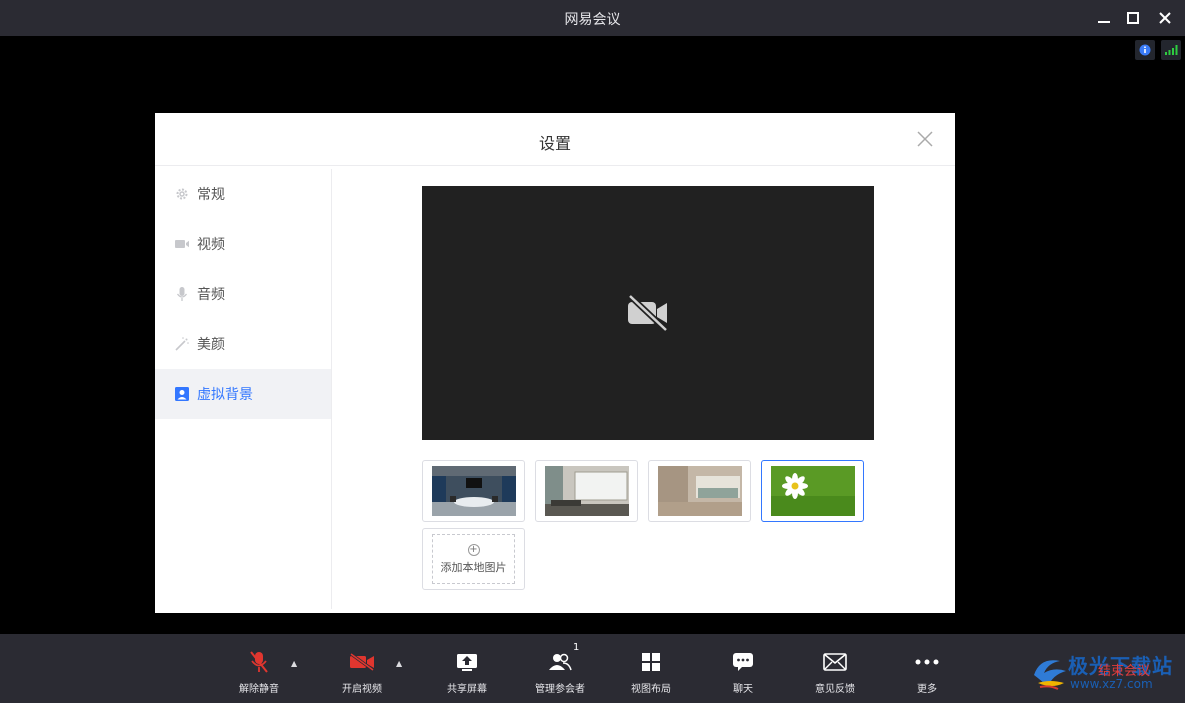  I want to click on layout-button: 视图布局, so click(651, 674).